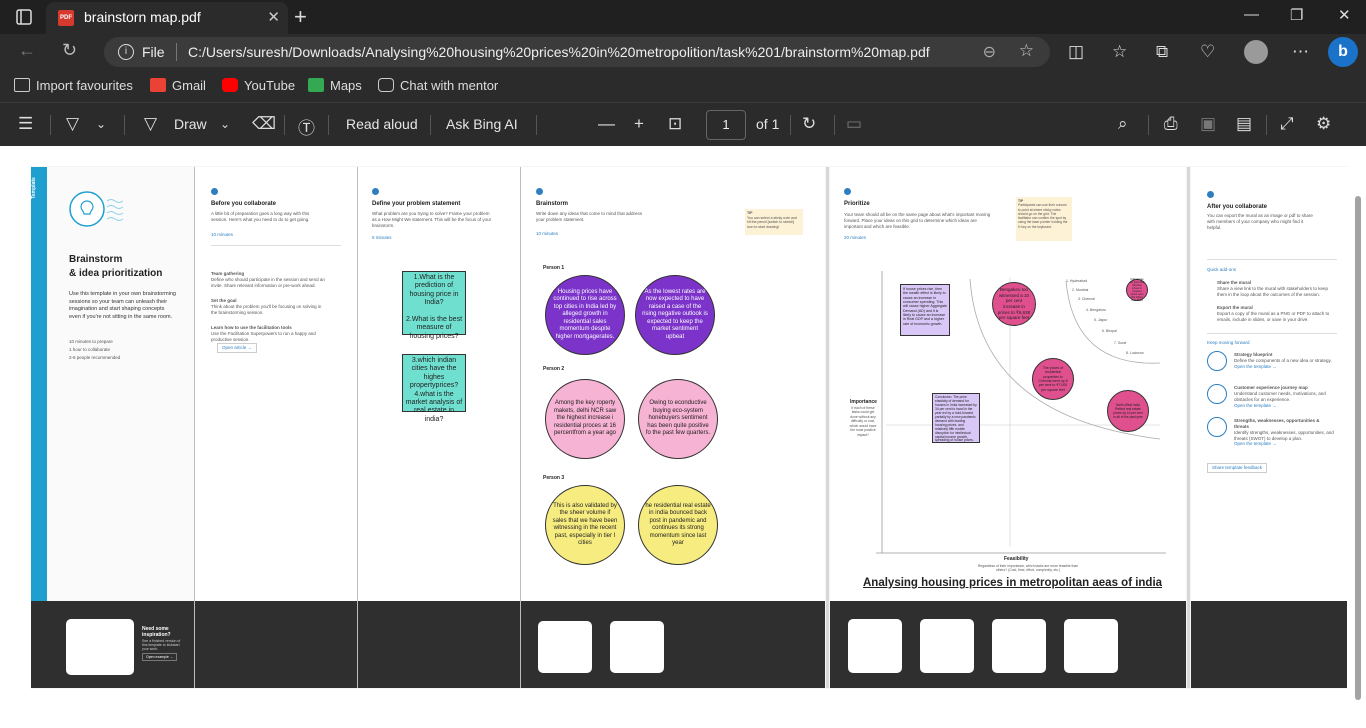 The height and width of the screenshot is (728, 1366). I want to click on vertical-scrollbar, so click(1358, 448).